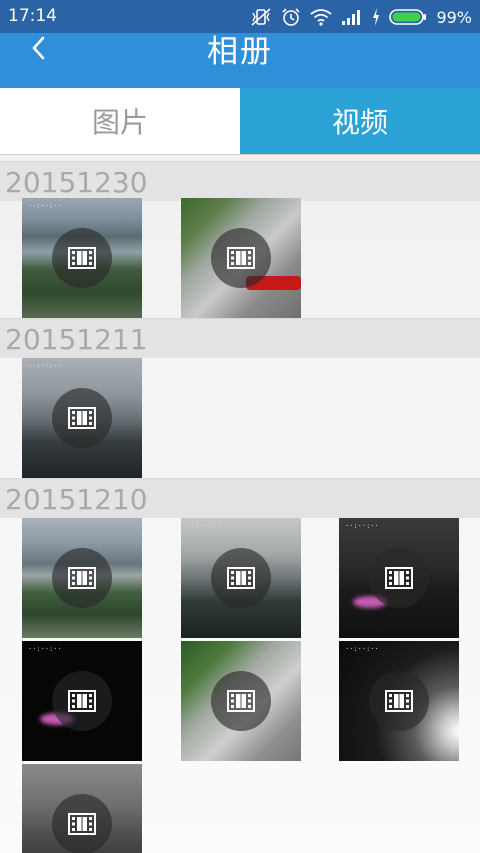 This screenshot has height=853, width=480. What do you see at coordinates (240, 498) in the screenshot?
I see `date-group-header: 20151210` at bounding box center [240, 498].